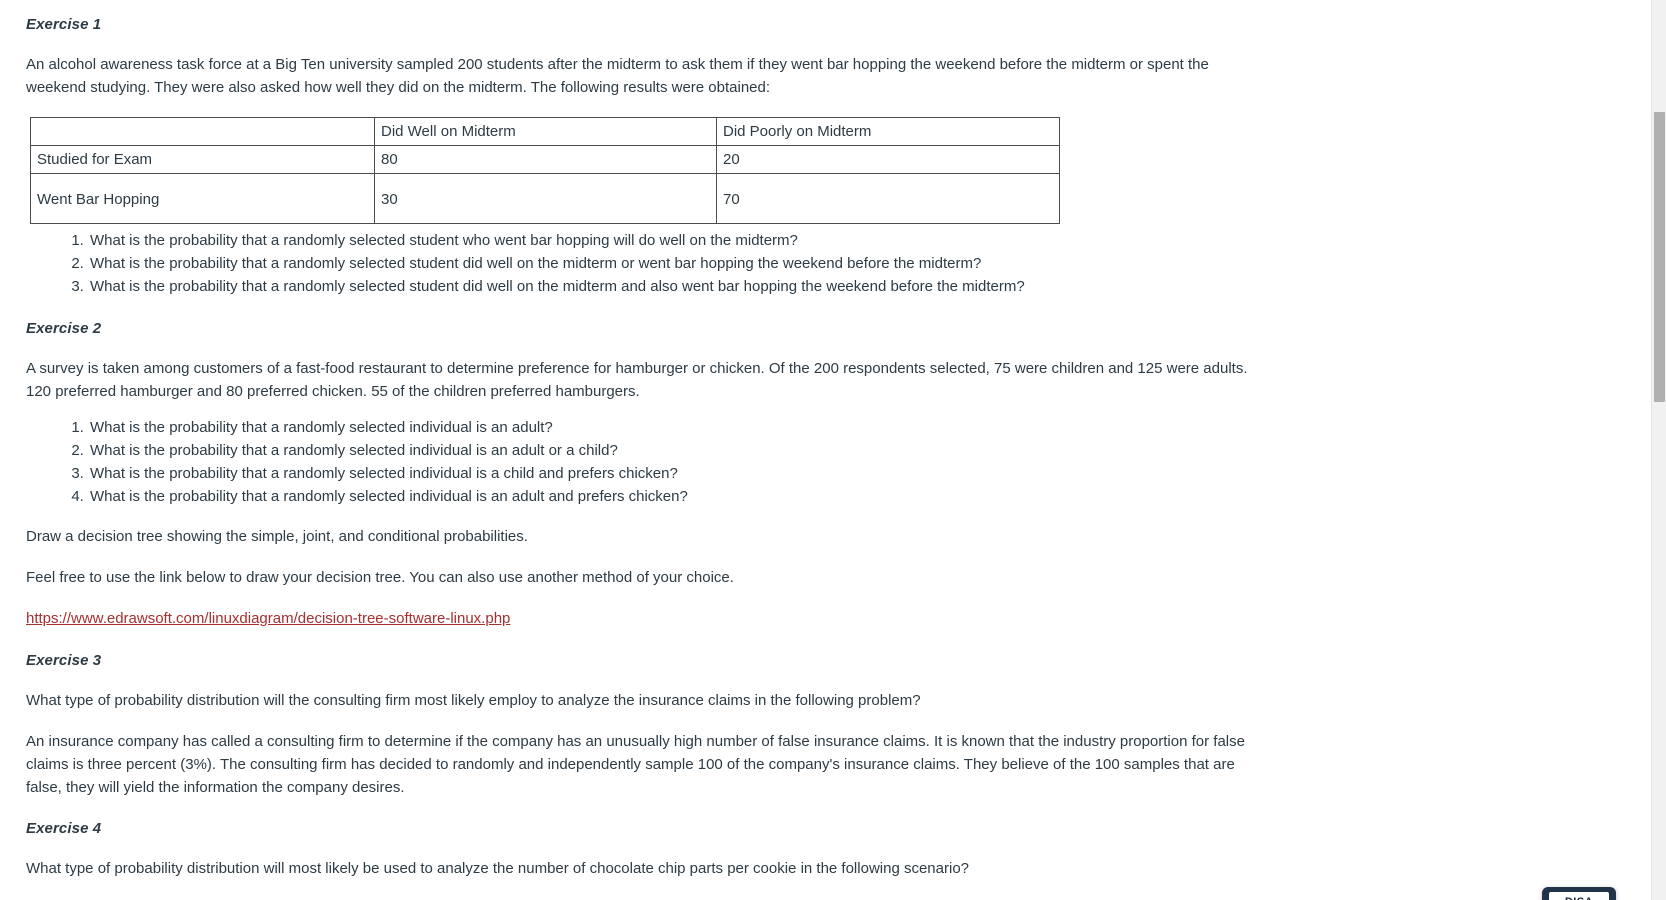  Describe the element at coordinates (64, 328) in the screenshot. I see `exercise-2-heading: Exercise 2` at that location.